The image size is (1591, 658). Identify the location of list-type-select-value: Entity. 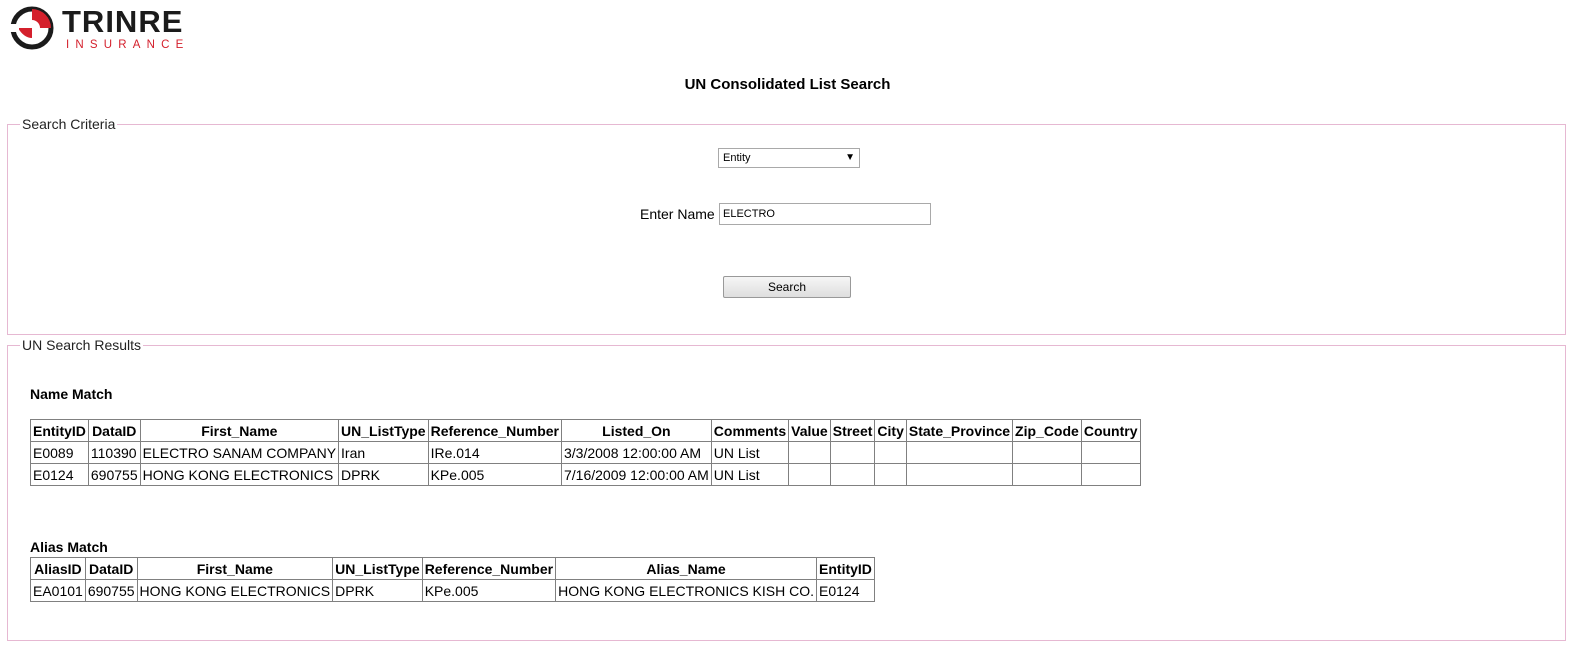
(737, 158).